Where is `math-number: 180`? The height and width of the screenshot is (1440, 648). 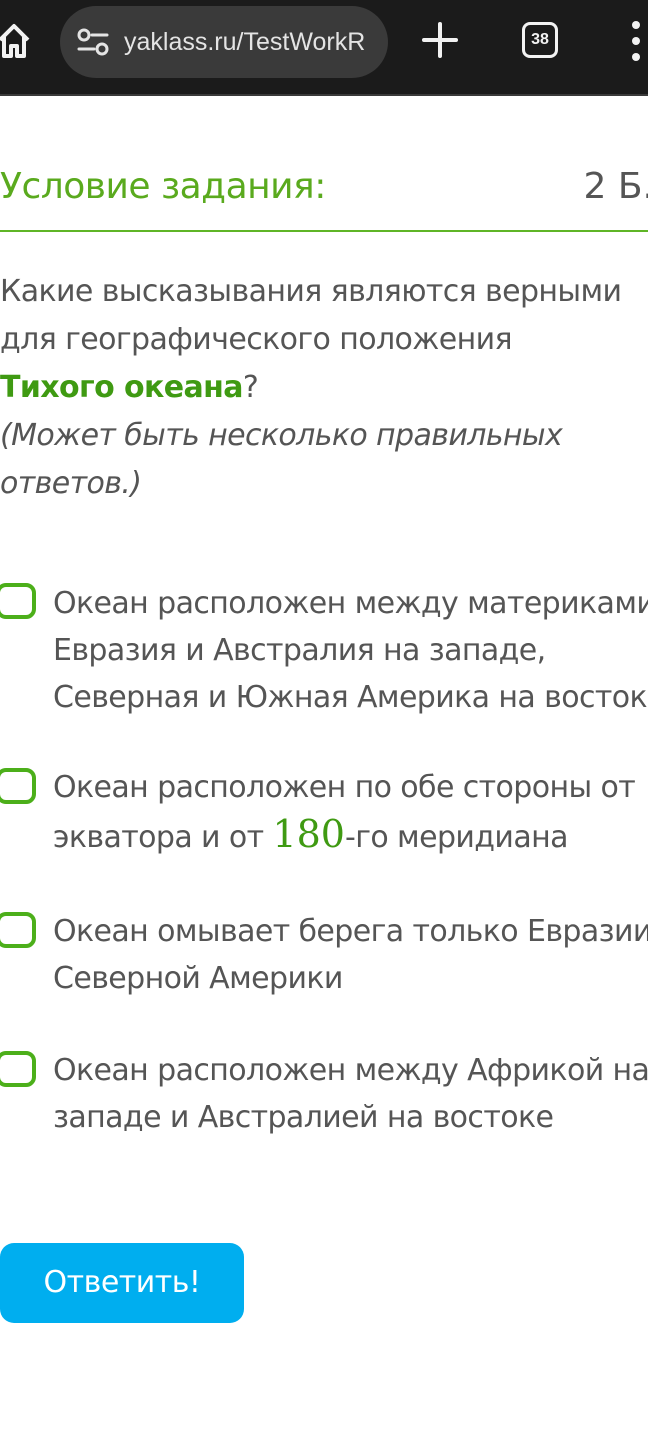 math-number: 180 is located at coordinates (308, 834).